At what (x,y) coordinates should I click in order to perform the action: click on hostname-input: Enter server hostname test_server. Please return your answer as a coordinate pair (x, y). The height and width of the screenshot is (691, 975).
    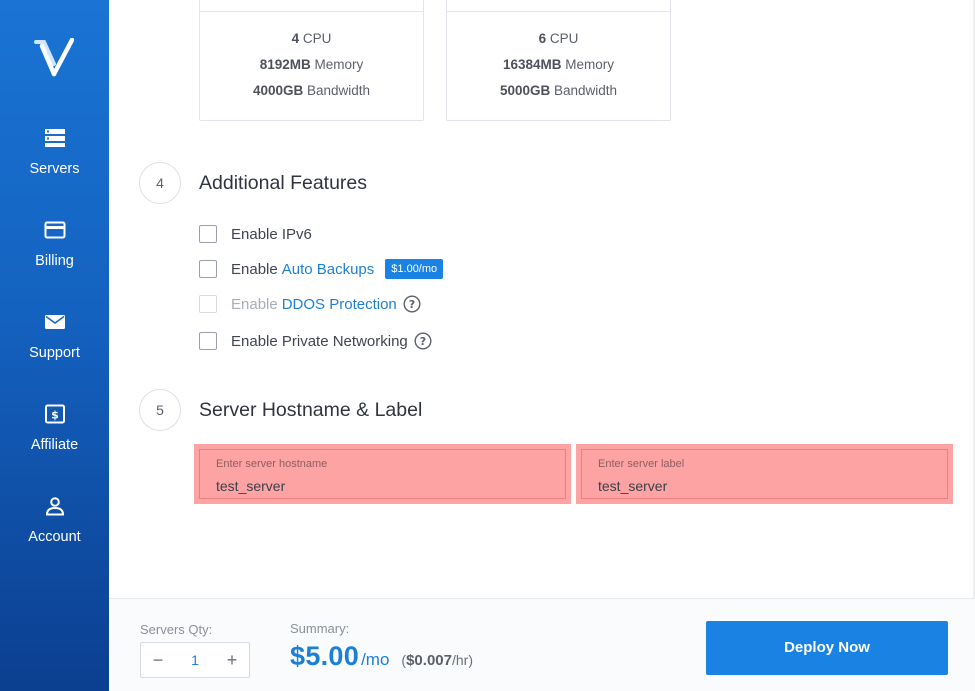
    Looking at the image, I should click on (382, 474).